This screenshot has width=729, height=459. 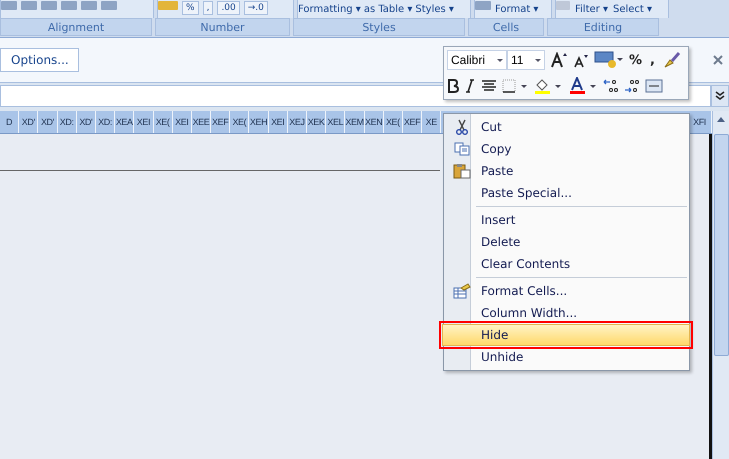 What do you see at coordinates (721, 245) in the screenshot?
I see `scroll-thumb` at bounding box center [721, 245].